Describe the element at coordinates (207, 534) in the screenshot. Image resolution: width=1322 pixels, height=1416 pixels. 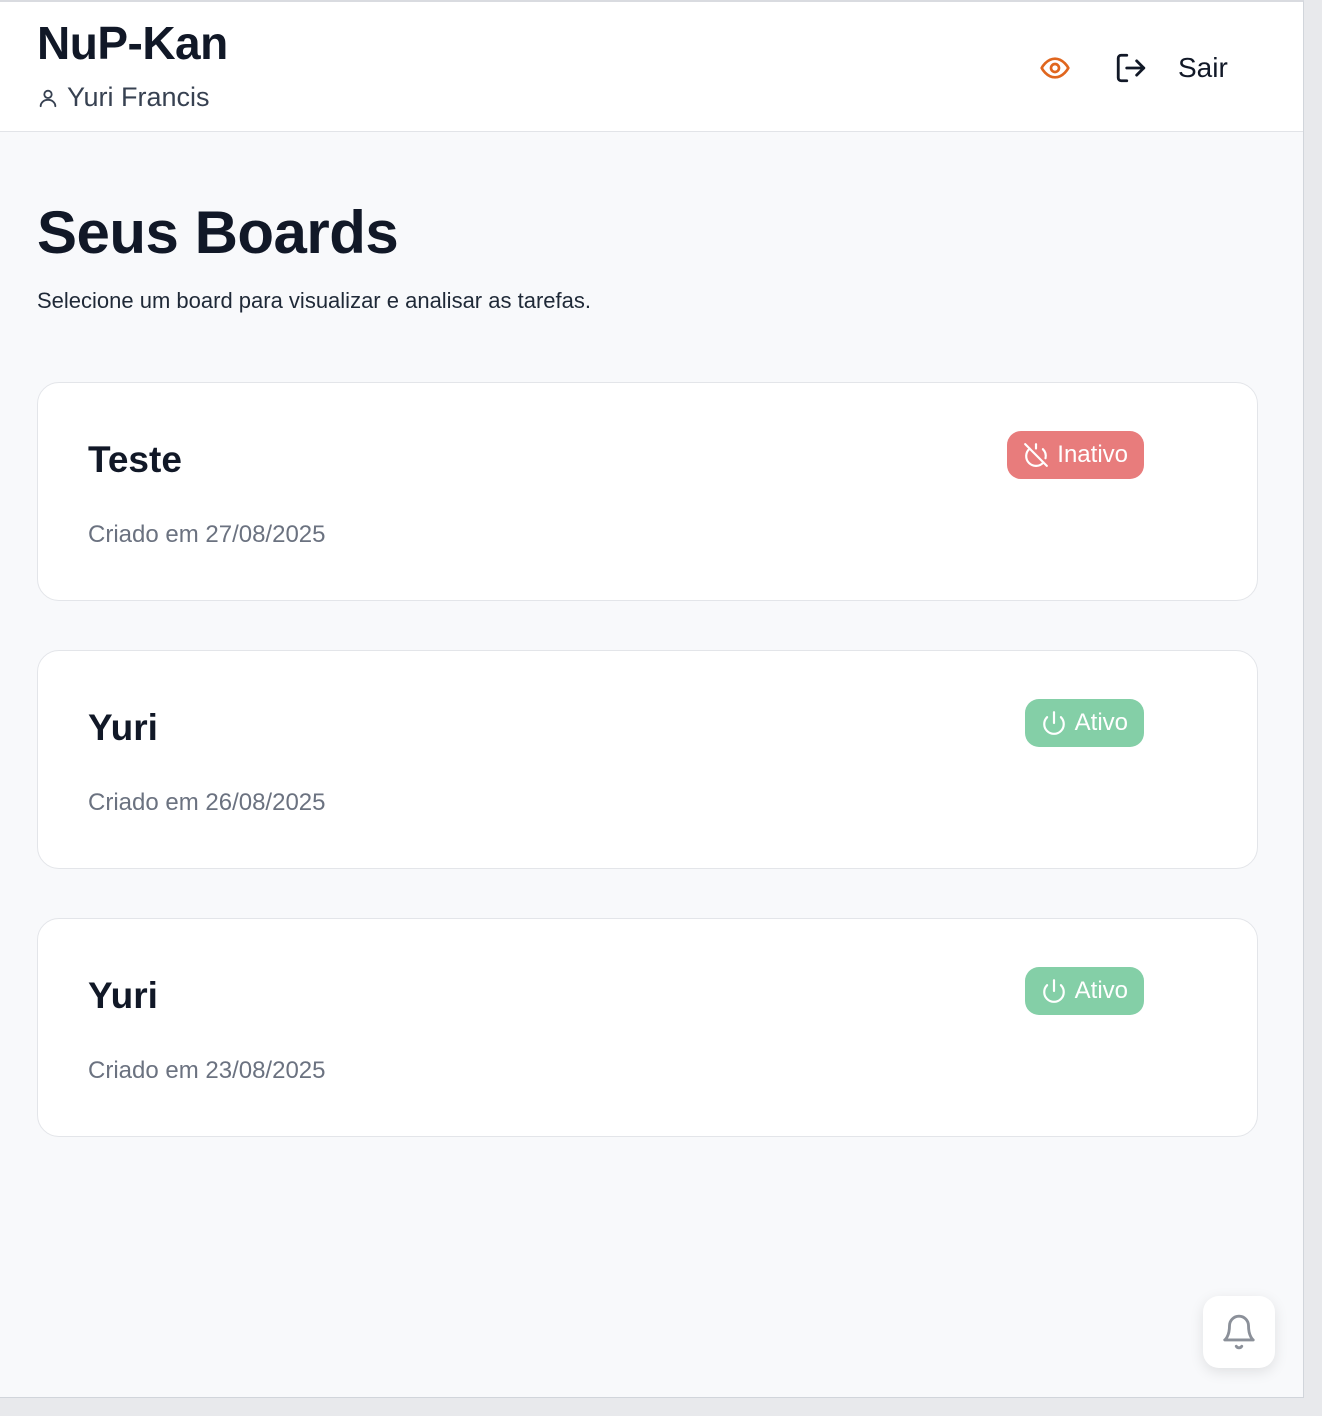
I see `board-created-date: Criado em 27/08/2025` at that location.